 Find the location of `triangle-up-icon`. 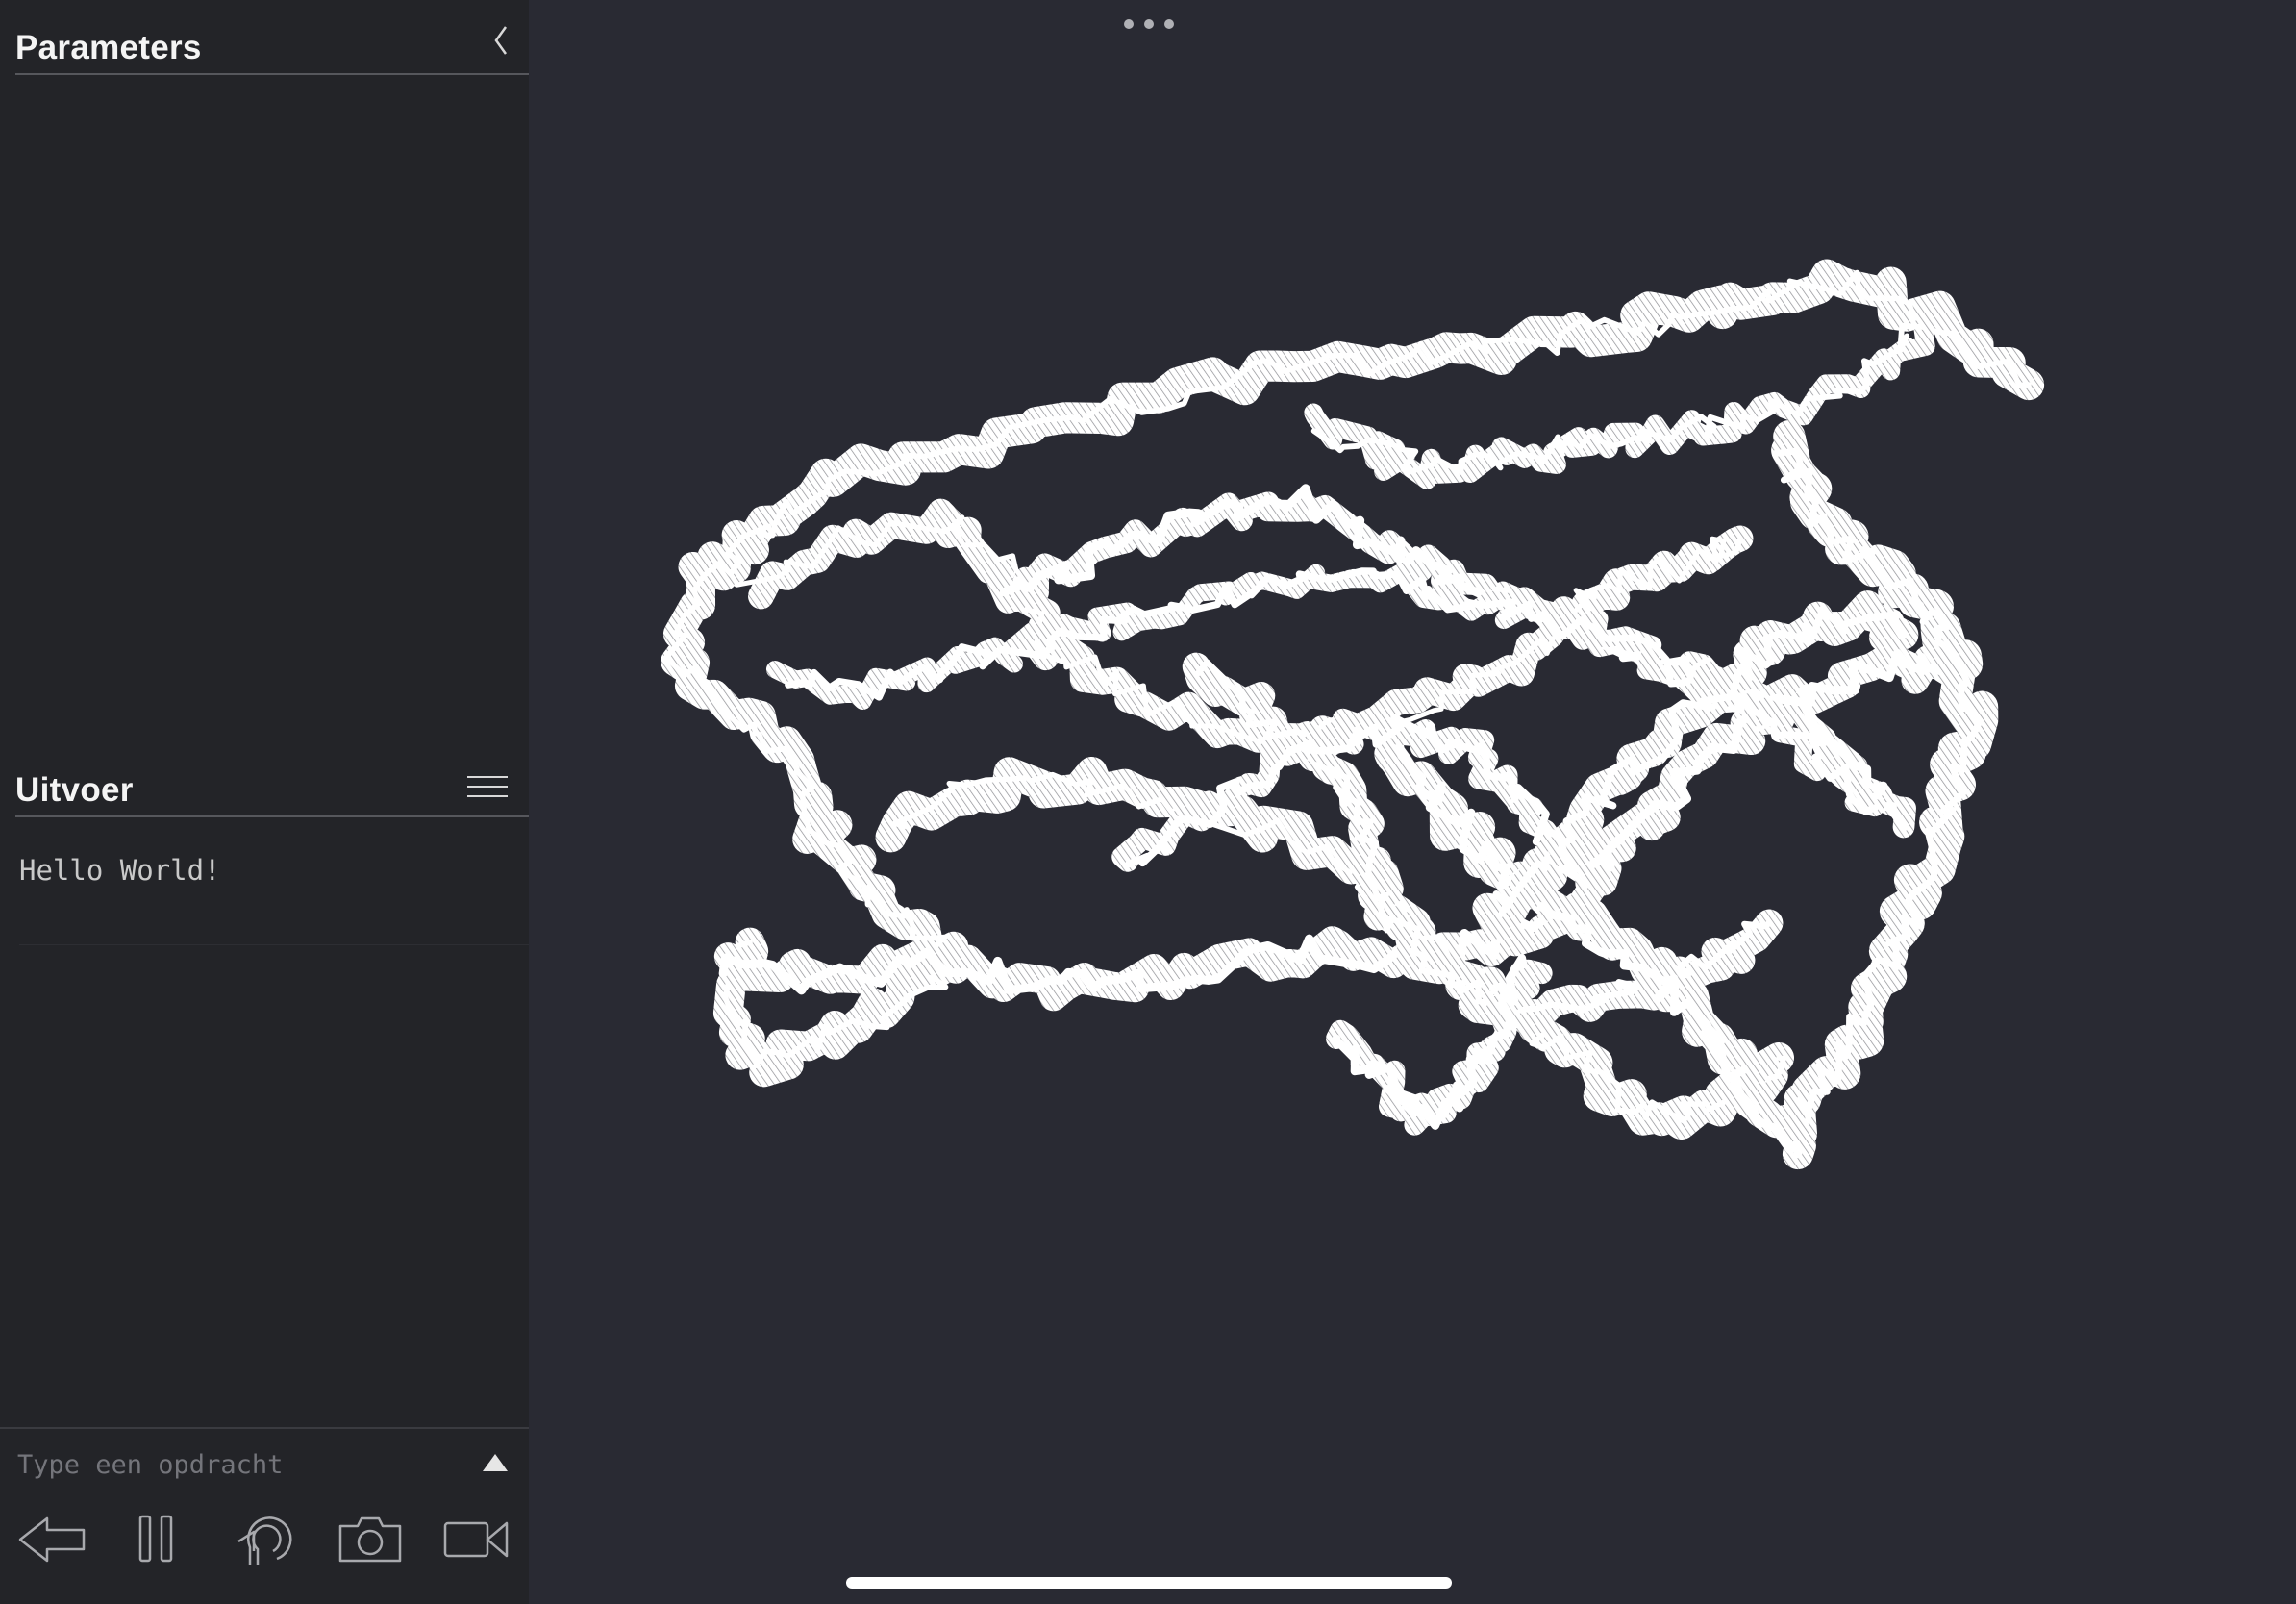

triangle-up-icon is located at coordinates (496, 1462).